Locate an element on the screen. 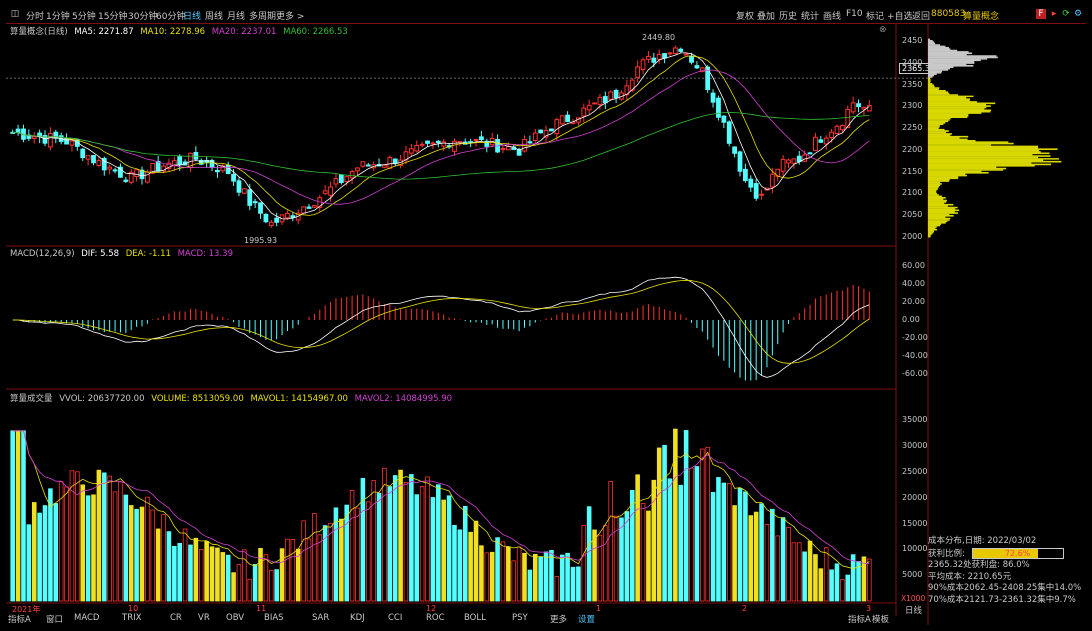 This screenshot has width=1092, height=631. indicator-tab-3: TRIX is located at coordinates (131, 618).